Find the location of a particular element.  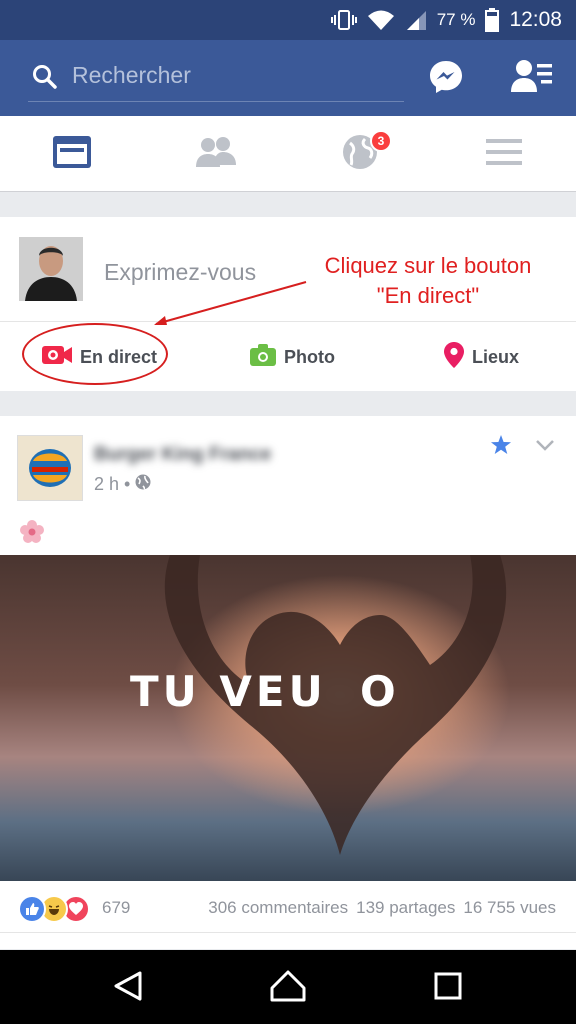

tab-menu is located at coordinates (504, 154).